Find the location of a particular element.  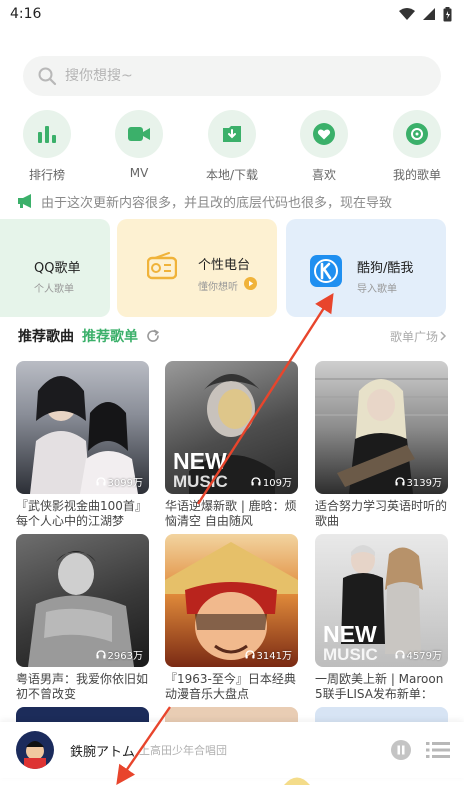

nav-local-download: 本地/下载 is located at coordinates (232, 146).